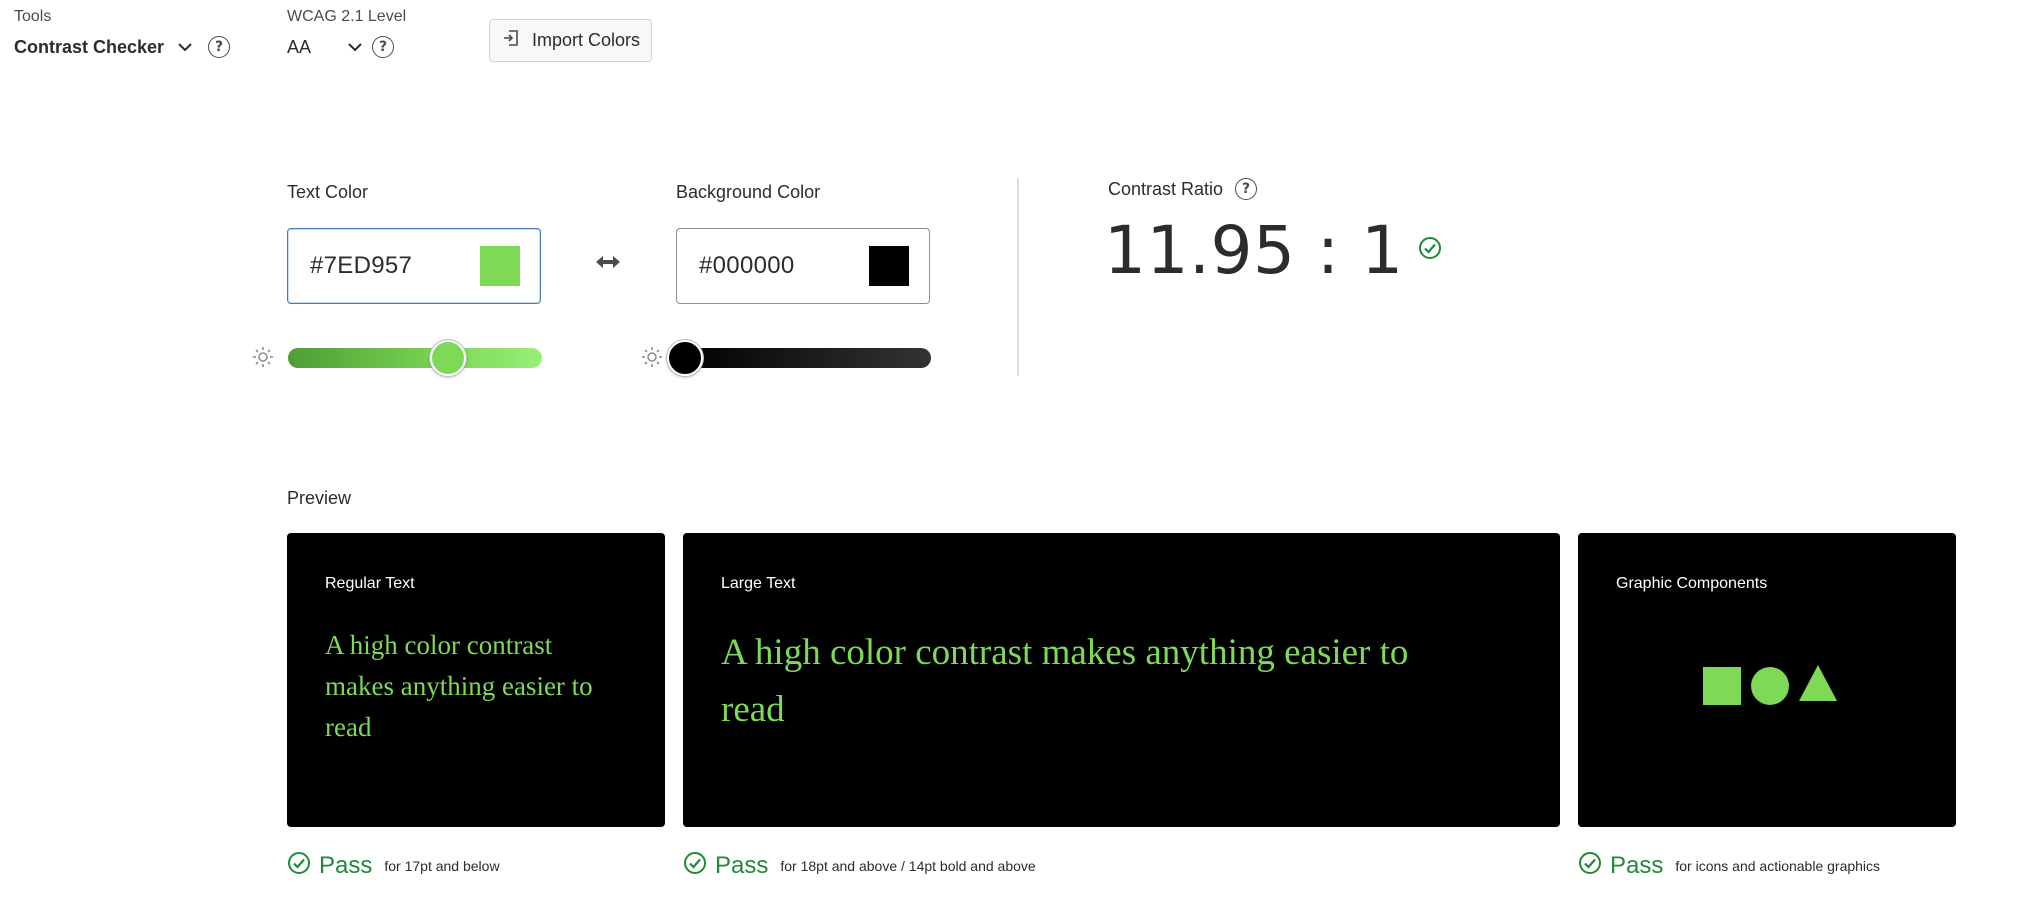  I want to click on background-color-label: Background Color, so click(748, 192).